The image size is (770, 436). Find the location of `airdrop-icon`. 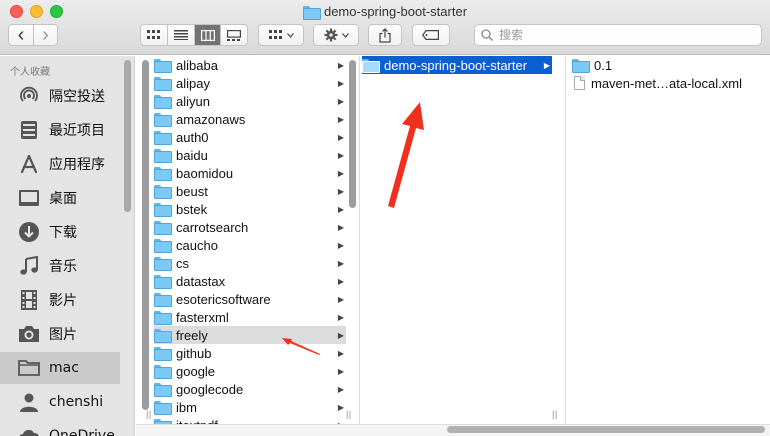

airdrop-icon is located at coordinates (29, 96).